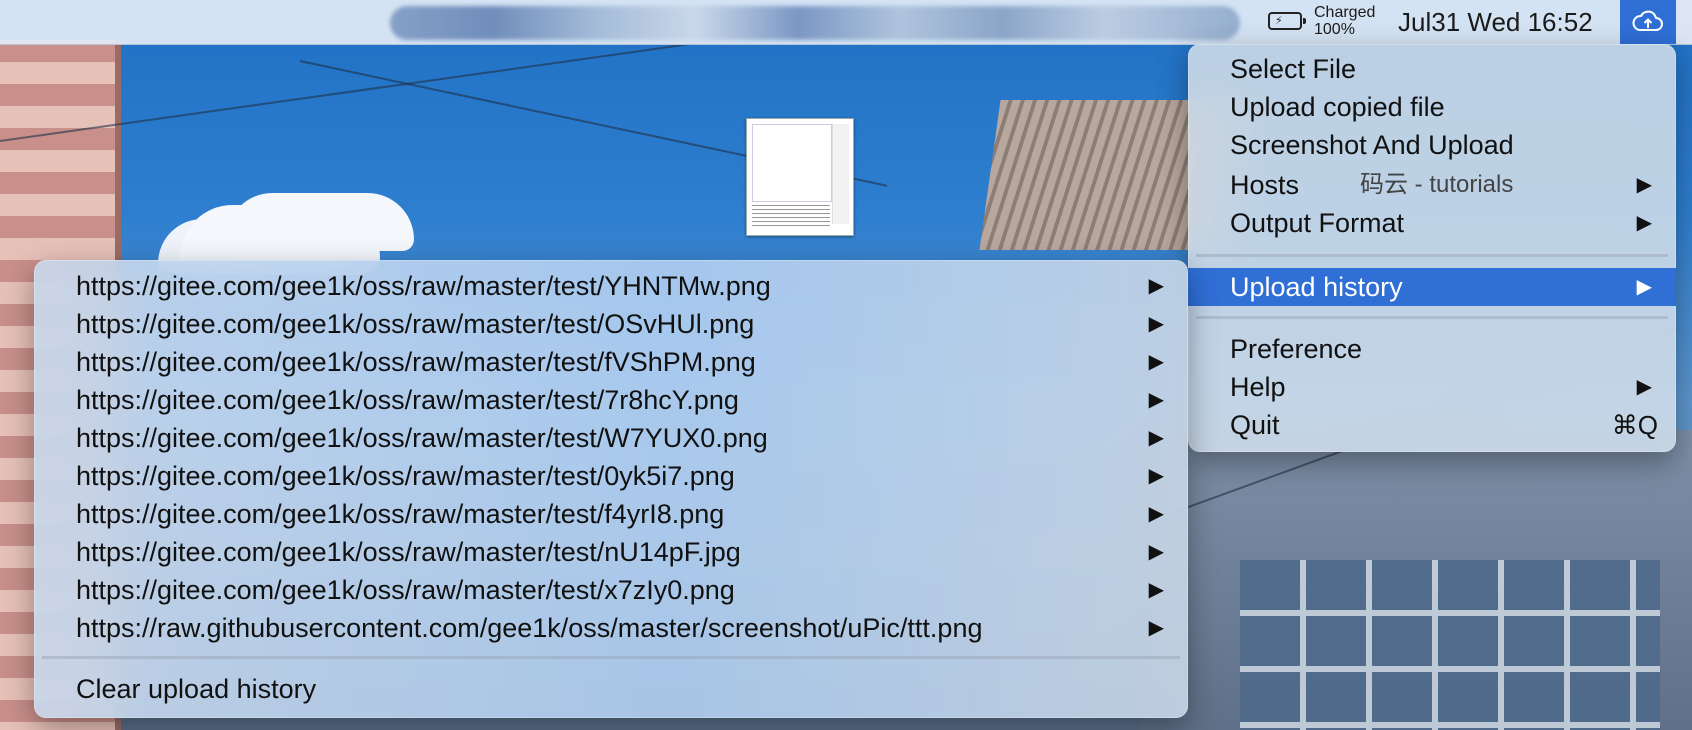 This screenshot has height=730, width=1692. What do you see at coordinates (1432, 349) in the screenshot?
I see `menu-item-preference: Preference` at bounding box center [1432, 349].